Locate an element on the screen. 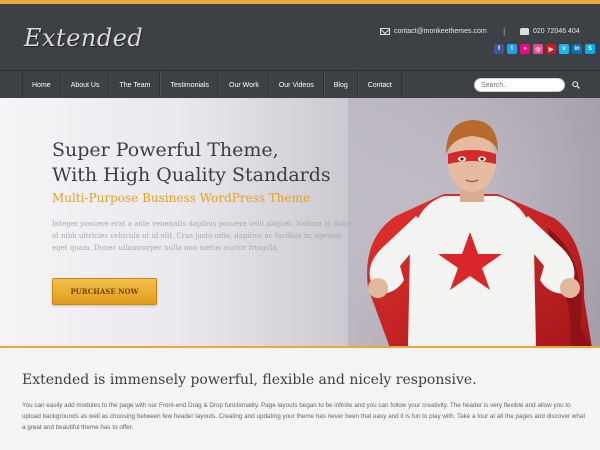  hero-title-line1: Super Powerful Theme, is located at coordinates (165, 150).